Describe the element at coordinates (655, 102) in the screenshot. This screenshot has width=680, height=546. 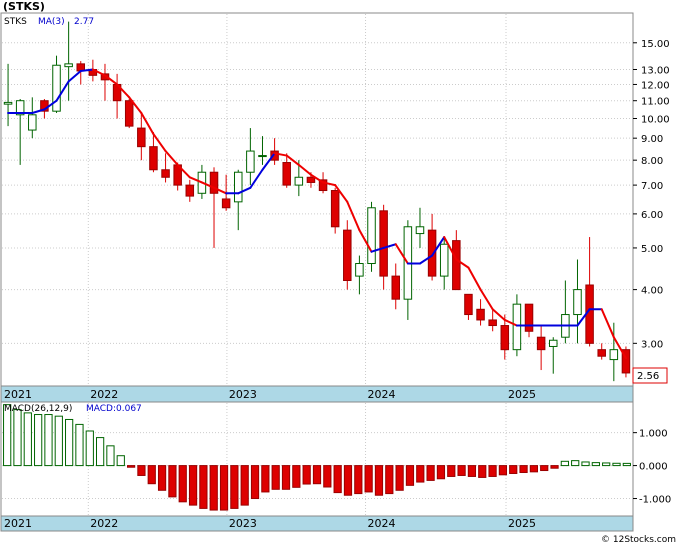
I see `price-y-tick-label: 11.00` at that location.